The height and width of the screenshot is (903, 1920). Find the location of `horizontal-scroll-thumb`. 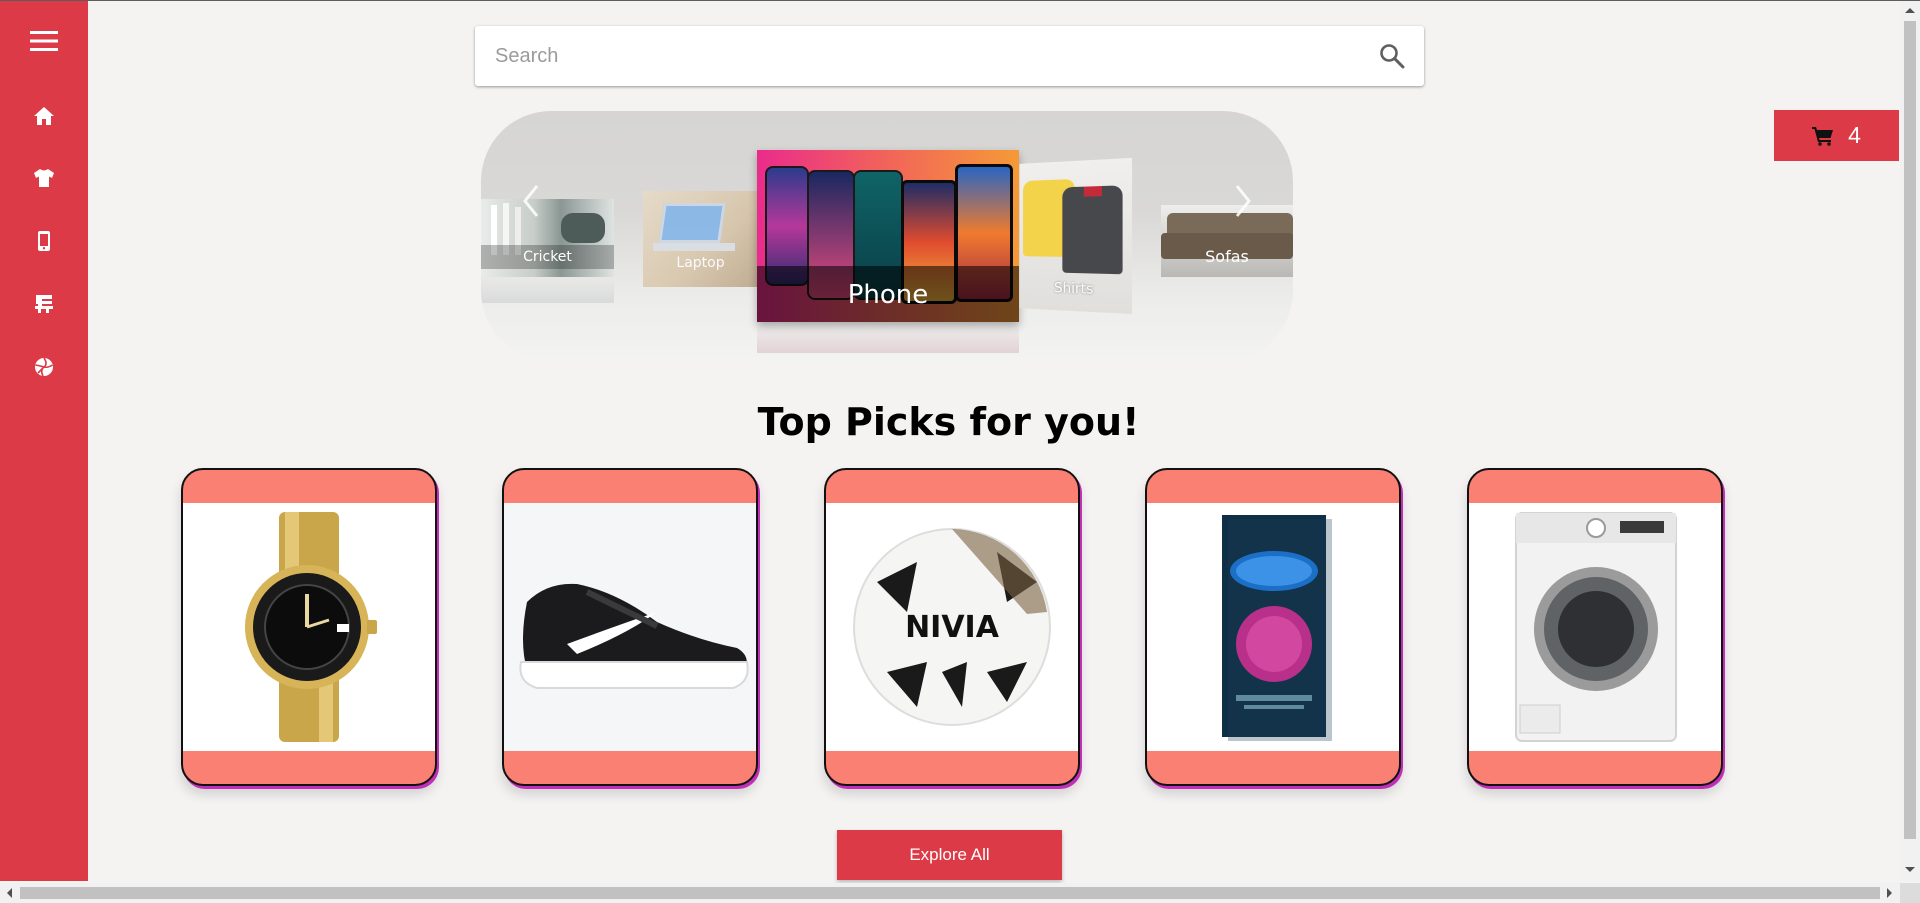

horizontal-scroll-thumb is located at coordinates (950, 893).